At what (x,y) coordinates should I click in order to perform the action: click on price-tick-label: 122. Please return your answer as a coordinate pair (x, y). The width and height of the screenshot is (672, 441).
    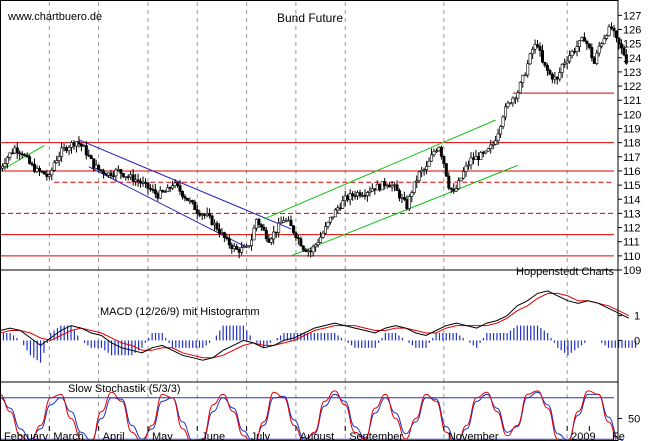
    Looking at the image, I should click on (632, 87).